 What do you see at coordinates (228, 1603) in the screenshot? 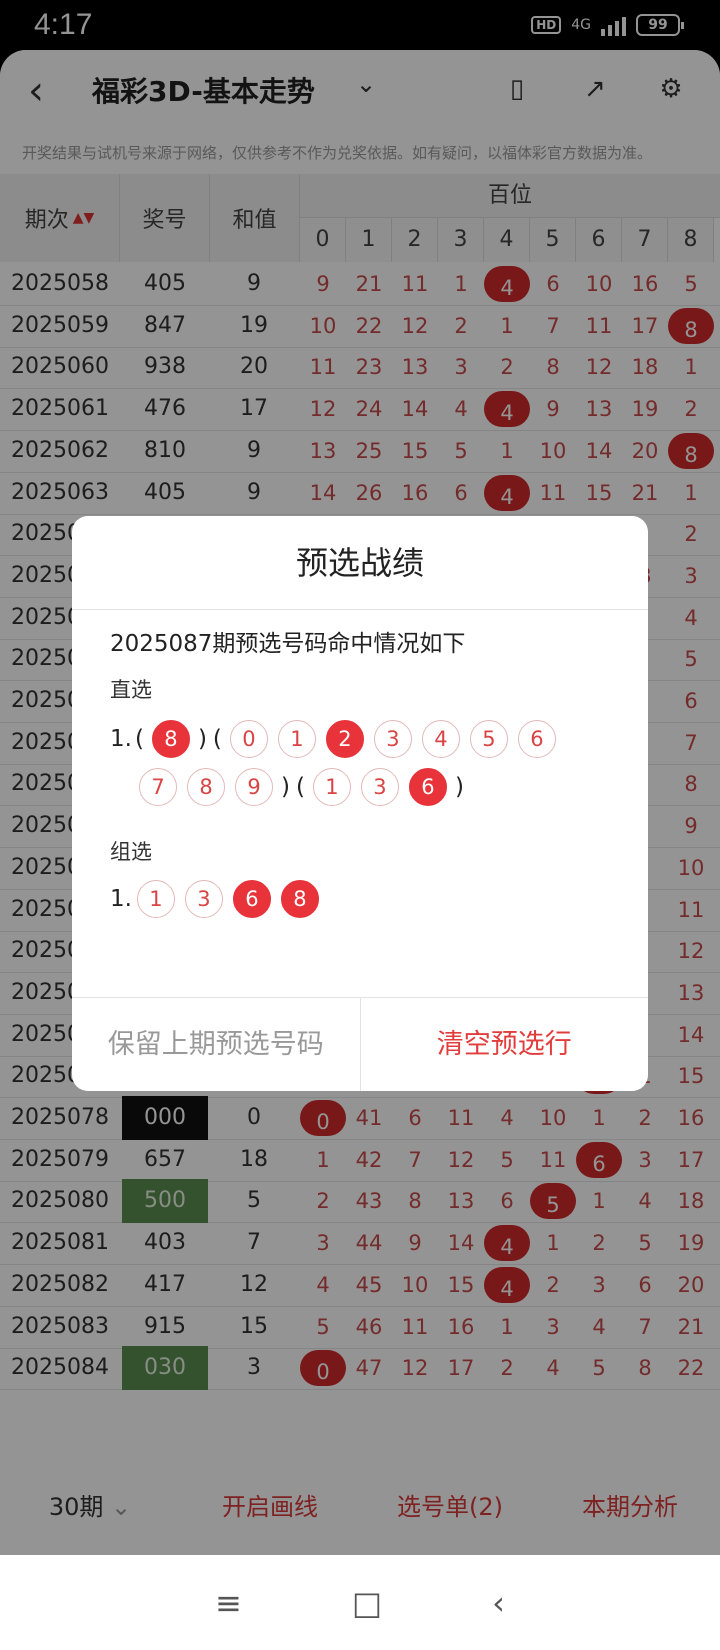
I see `menu-icon: ≡` at bounding box center [228, 1603].